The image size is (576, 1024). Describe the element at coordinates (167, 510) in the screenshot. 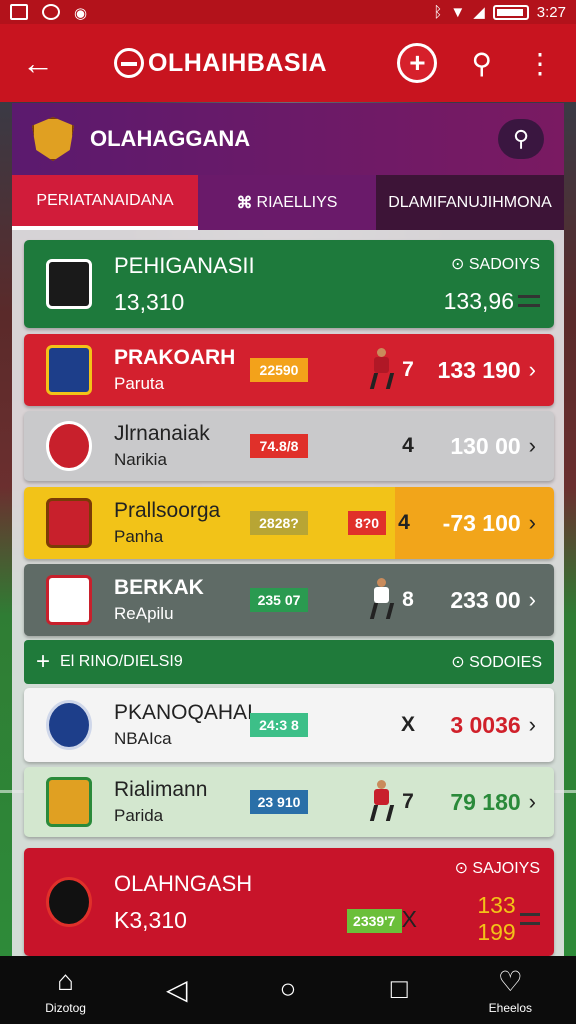

I see `team-name: Prallsoorga` at that location.